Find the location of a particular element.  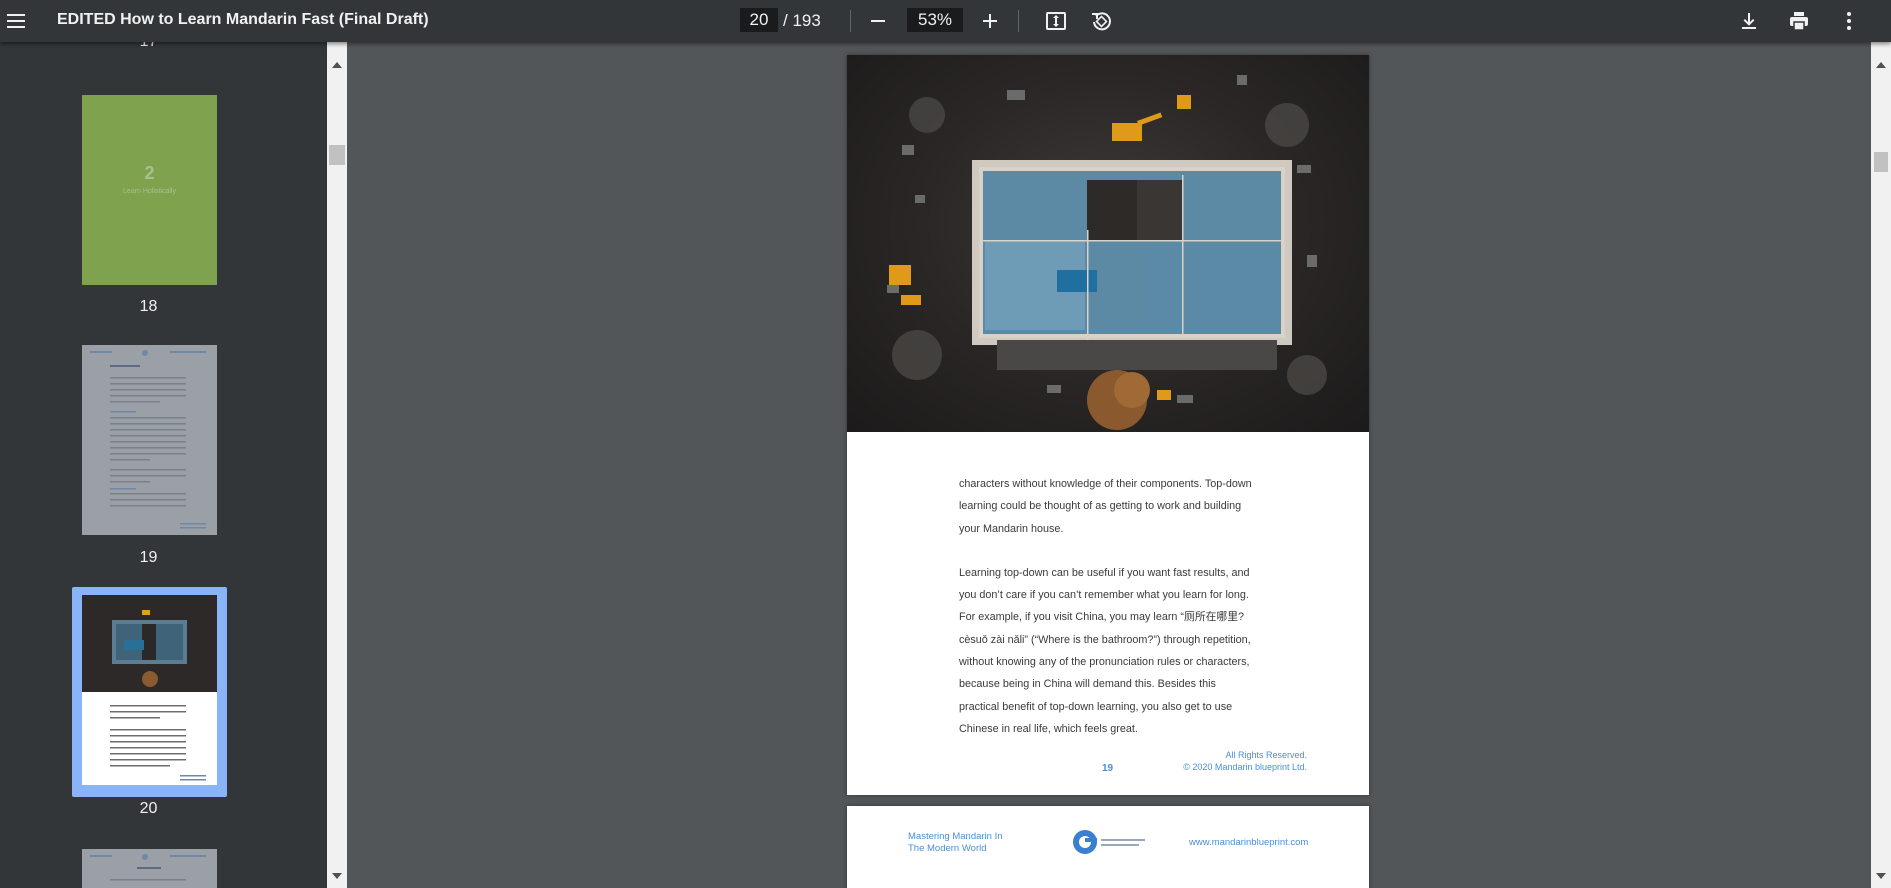

rotate-icon is located at coordinates (1101, 21).